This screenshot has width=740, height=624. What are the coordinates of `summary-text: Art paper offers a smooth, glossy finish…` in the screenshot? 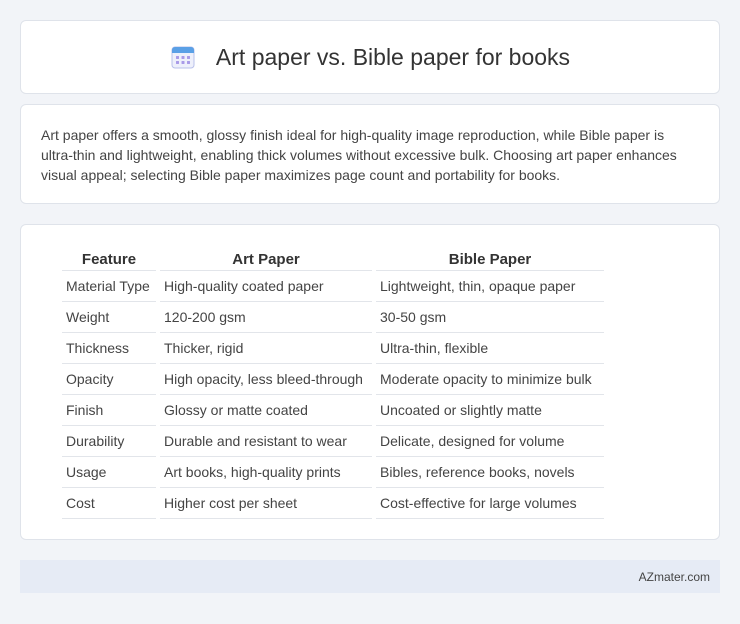 It's located at (359, 155).